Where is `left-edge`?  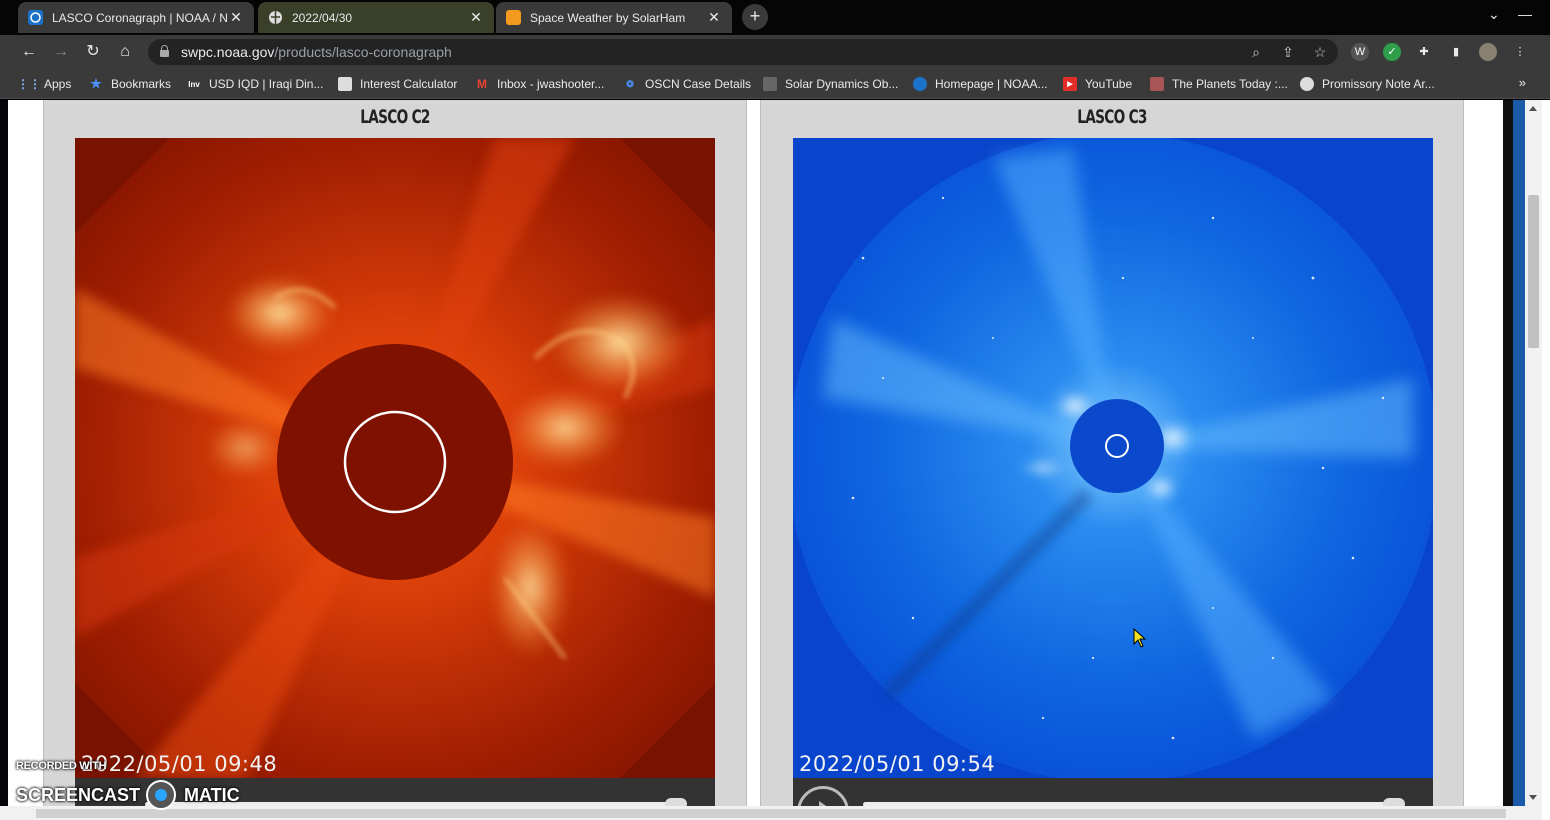
left-edge is located at coordinates (4, 460).